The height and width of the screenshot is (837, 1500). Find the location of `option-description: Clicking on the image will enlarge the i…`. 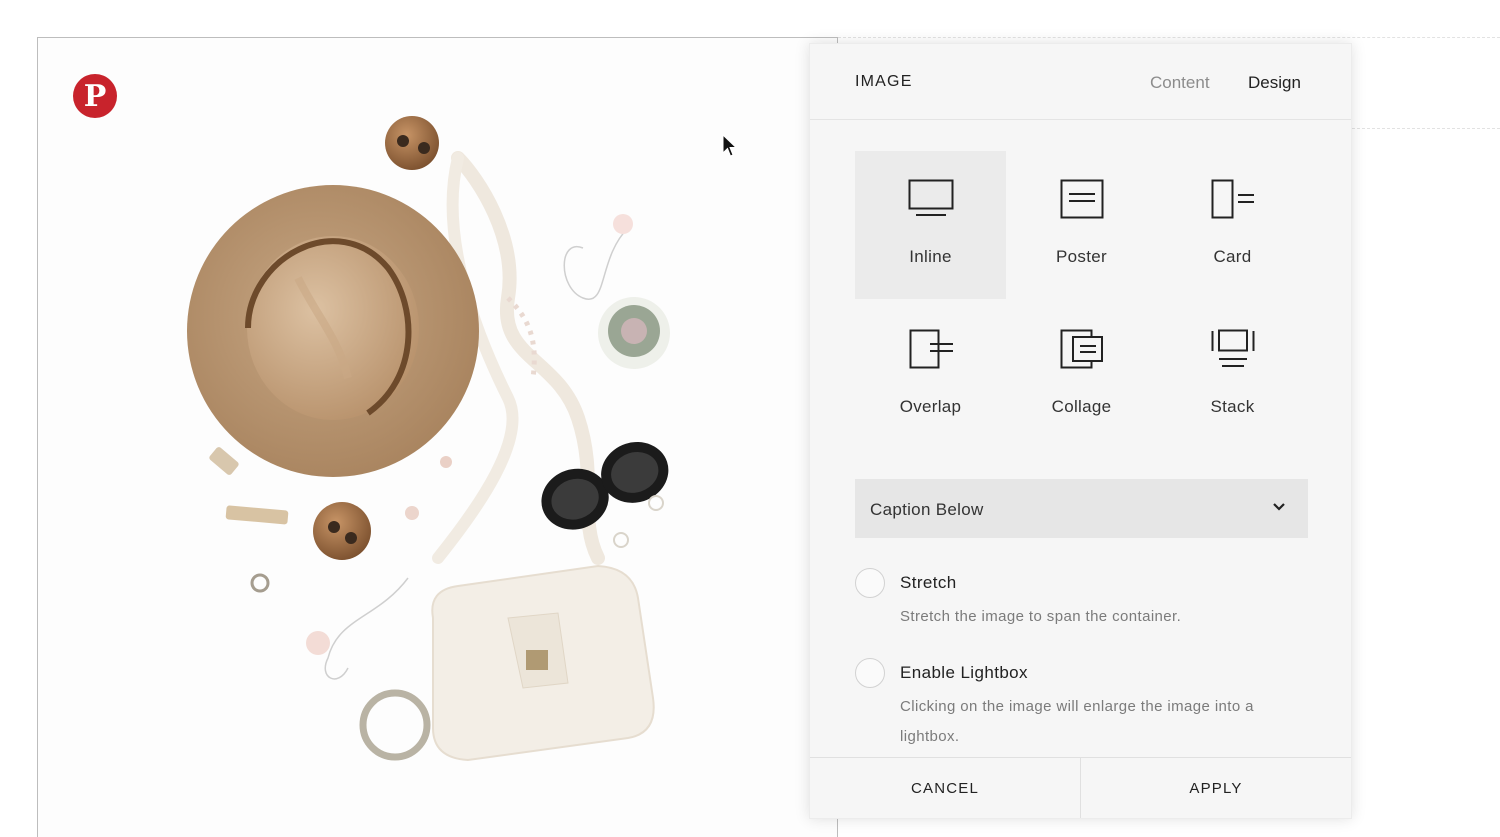

option-description: Clicking on the image will enlarge the i… is located at coordinates (1077, 721).